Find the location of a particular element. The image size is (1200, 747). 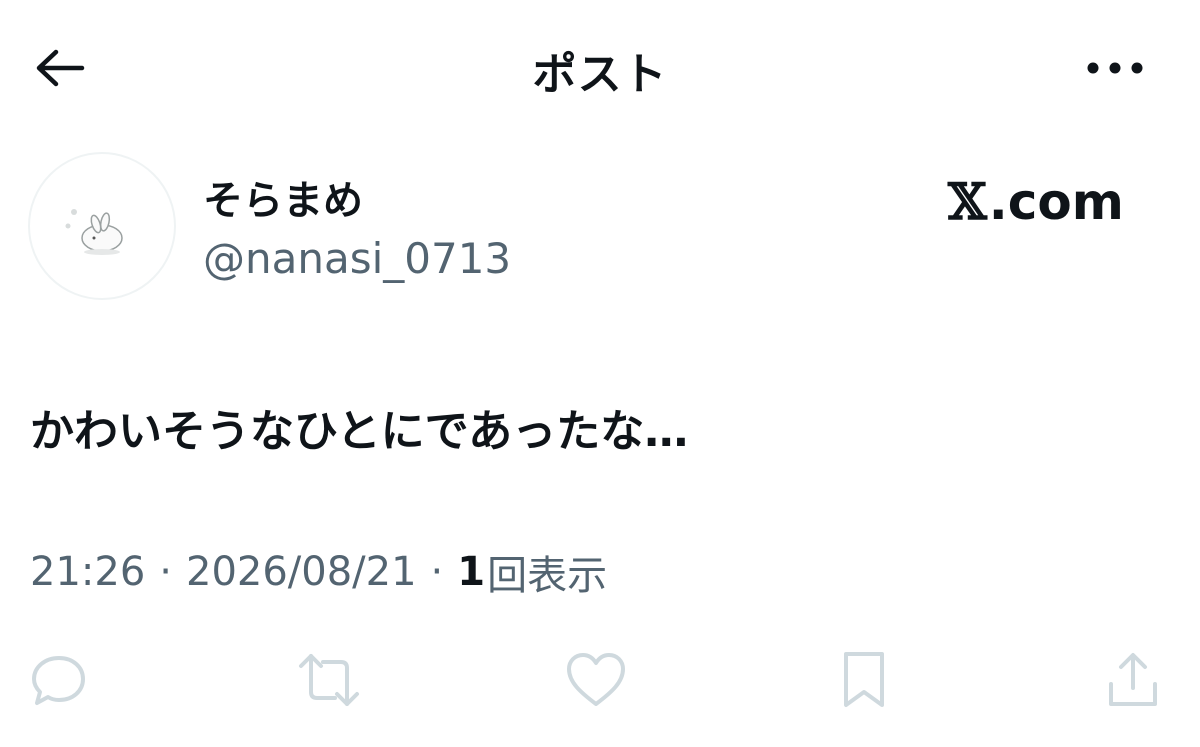

repost-button is located at coordinates (329, 680).